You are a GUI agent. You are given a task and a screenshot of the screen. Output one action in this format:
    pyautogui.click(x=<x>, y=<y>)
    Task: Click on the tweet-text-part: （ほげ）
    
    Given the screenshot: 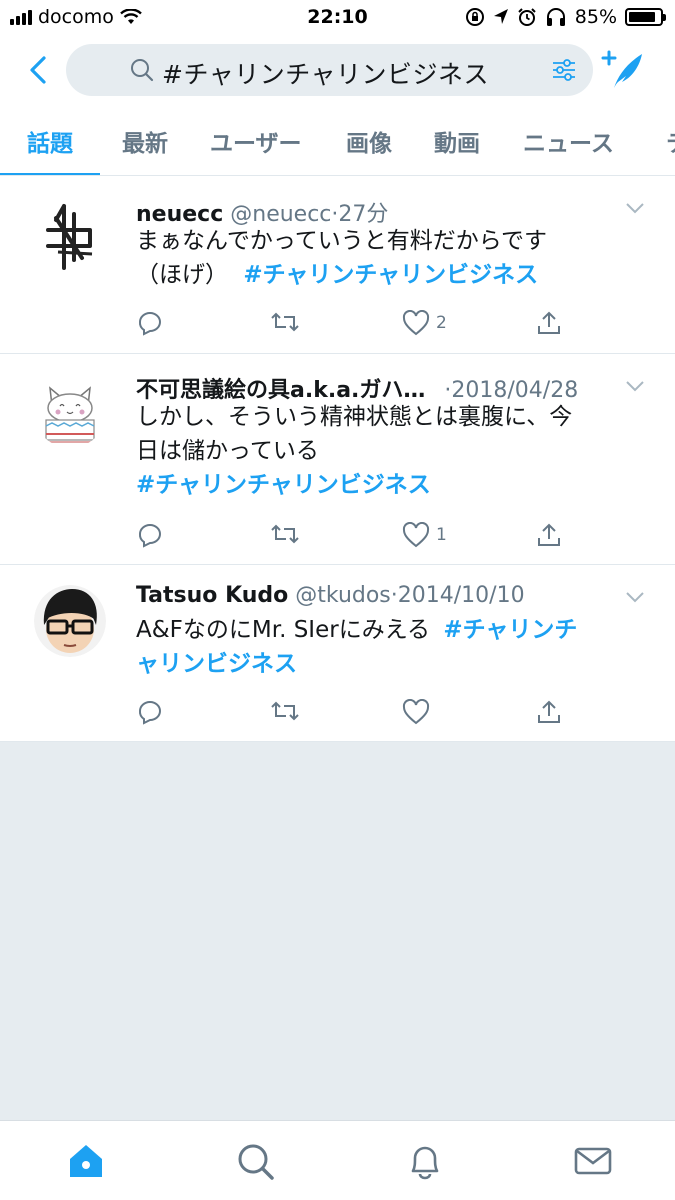 What is the action you would take?
    pyautogui.click(x=182, y=275)
    